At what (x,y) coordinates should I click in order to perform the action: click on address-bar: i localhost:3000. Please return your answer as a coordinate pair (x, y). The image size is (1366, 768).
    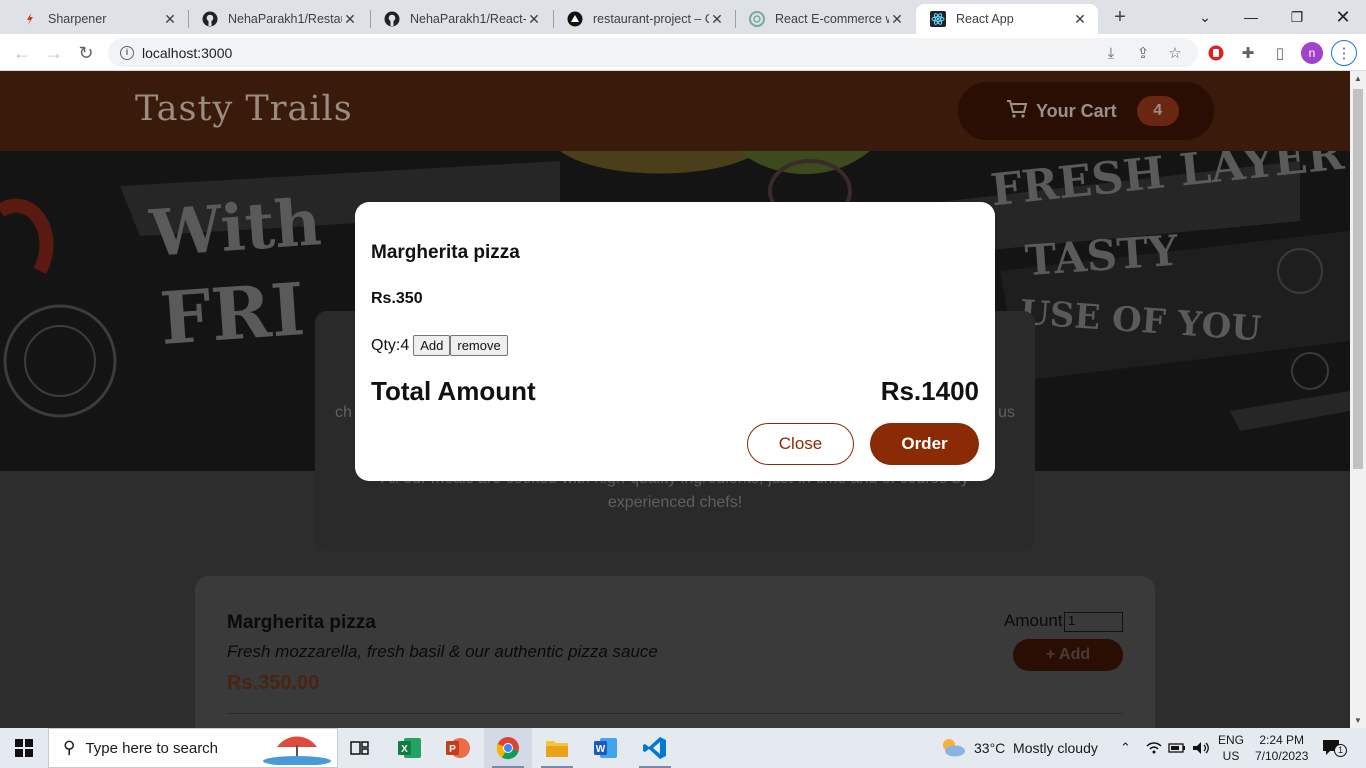
    Looking at the image, I should click on (653, 52).